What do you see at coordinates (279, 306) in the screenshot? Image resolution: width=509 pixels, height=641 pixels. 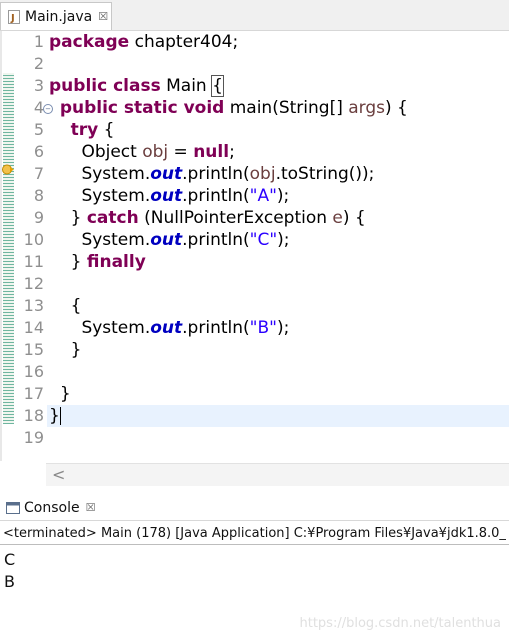 I see `code-line-13: {` at bounding box center [279, 306].